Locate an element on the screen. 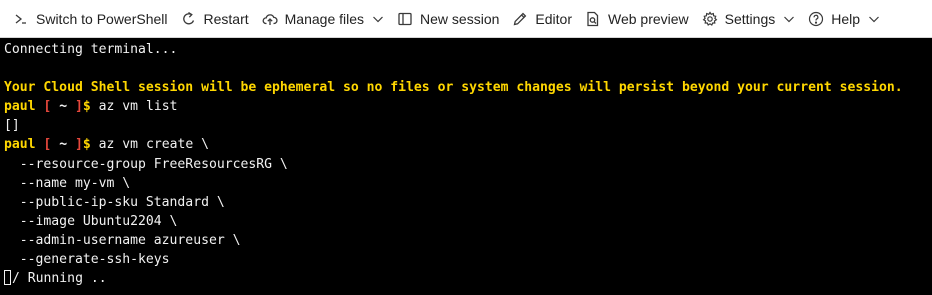 The width and height of the screenshot is (932, 295). web-preview-icon is located at coordinates (593, 19).